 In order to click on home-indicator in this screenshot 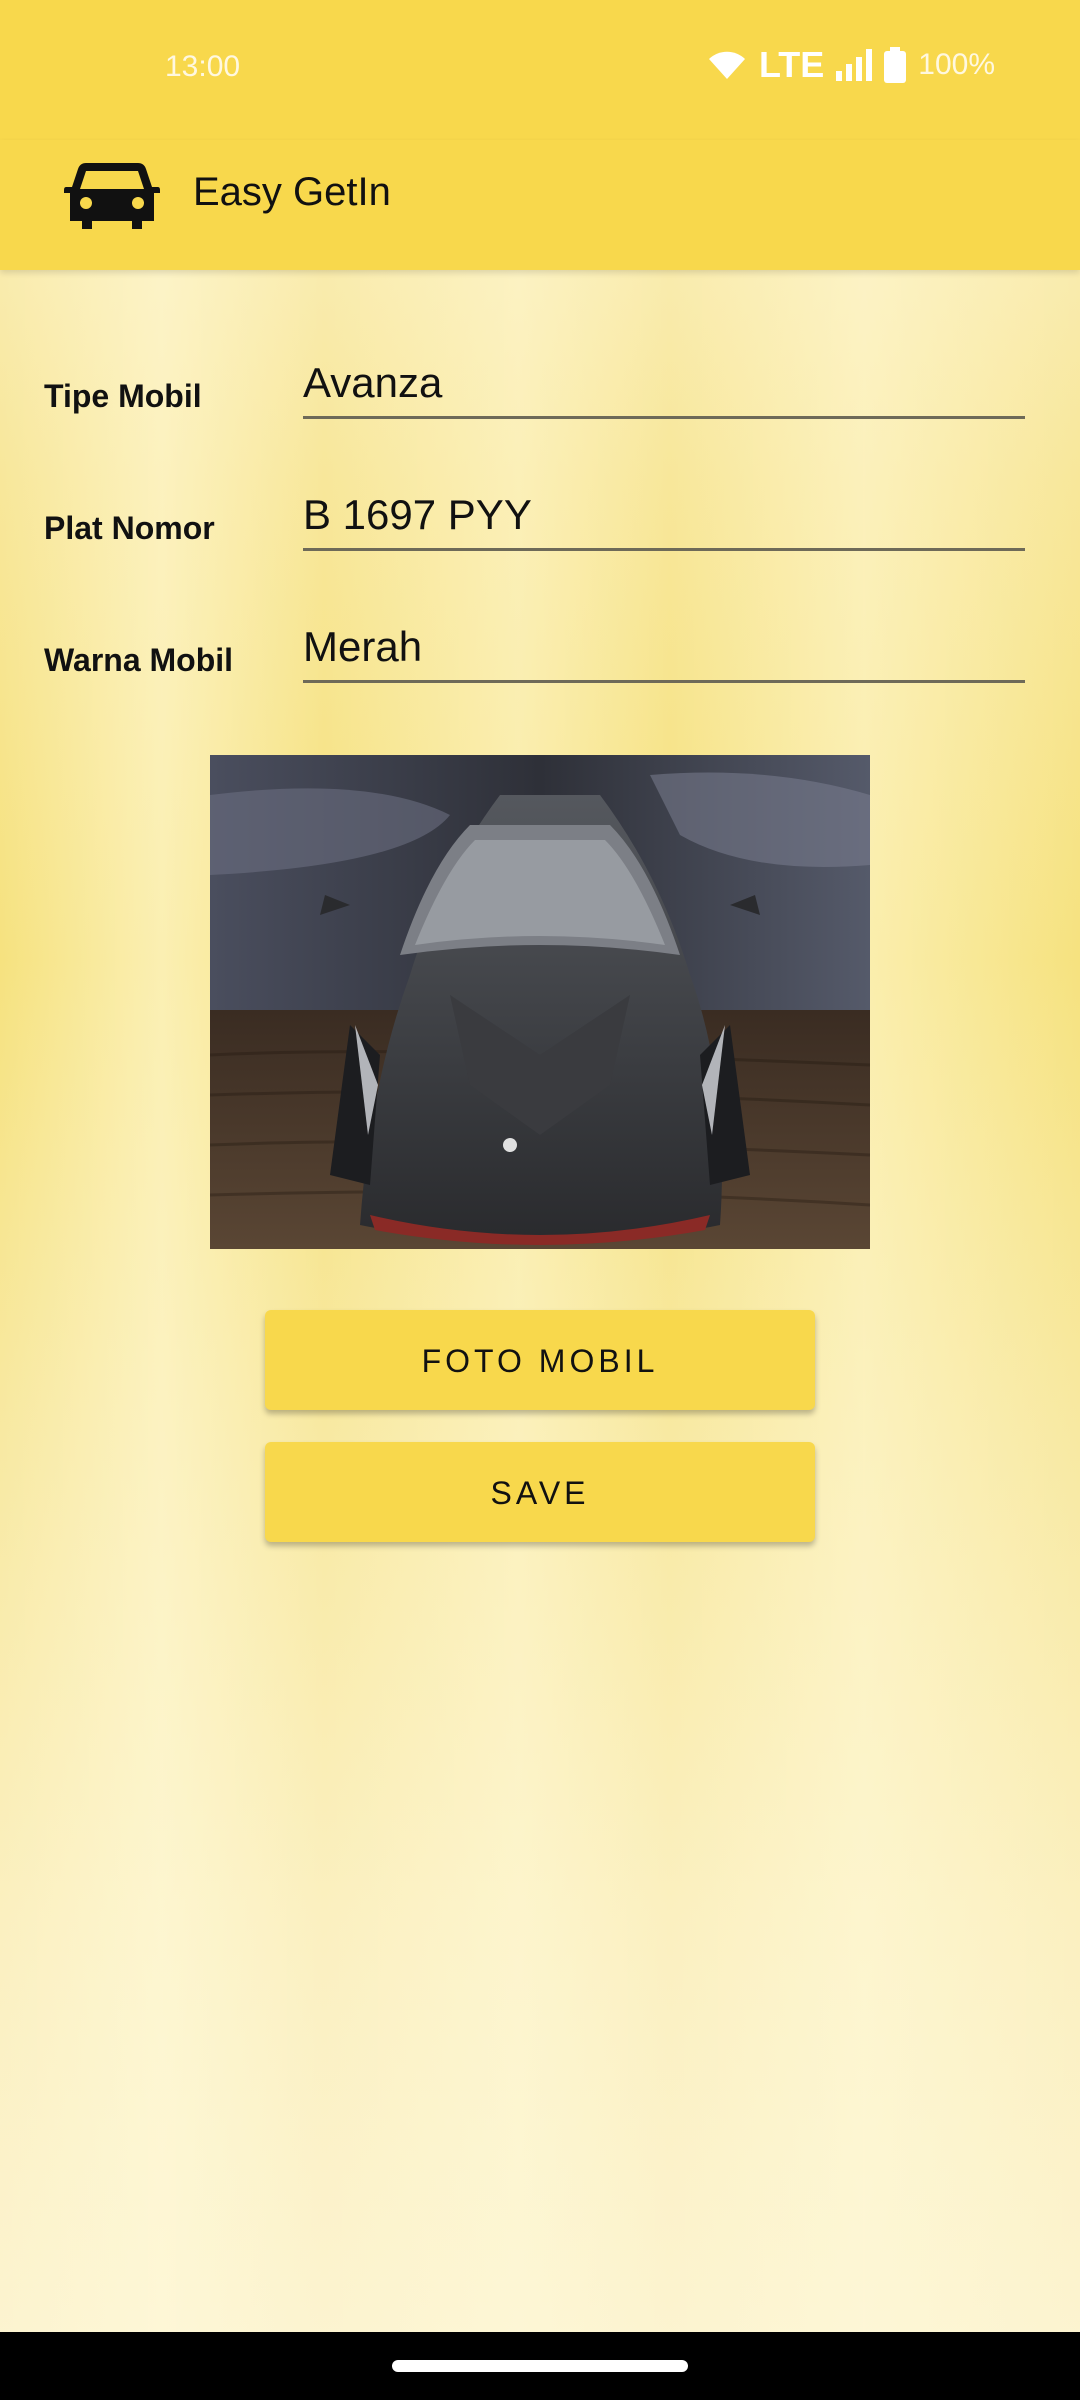, I will do `click(540, 2366)`.